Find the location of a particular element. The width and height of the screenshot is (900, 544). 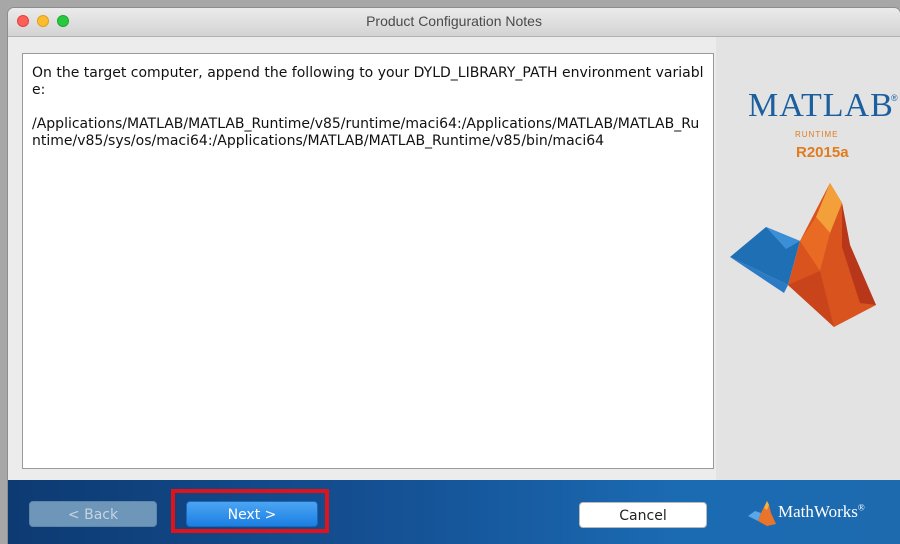

mathworks-wordmark: MathWorks® is located at coordinates (821, 512).